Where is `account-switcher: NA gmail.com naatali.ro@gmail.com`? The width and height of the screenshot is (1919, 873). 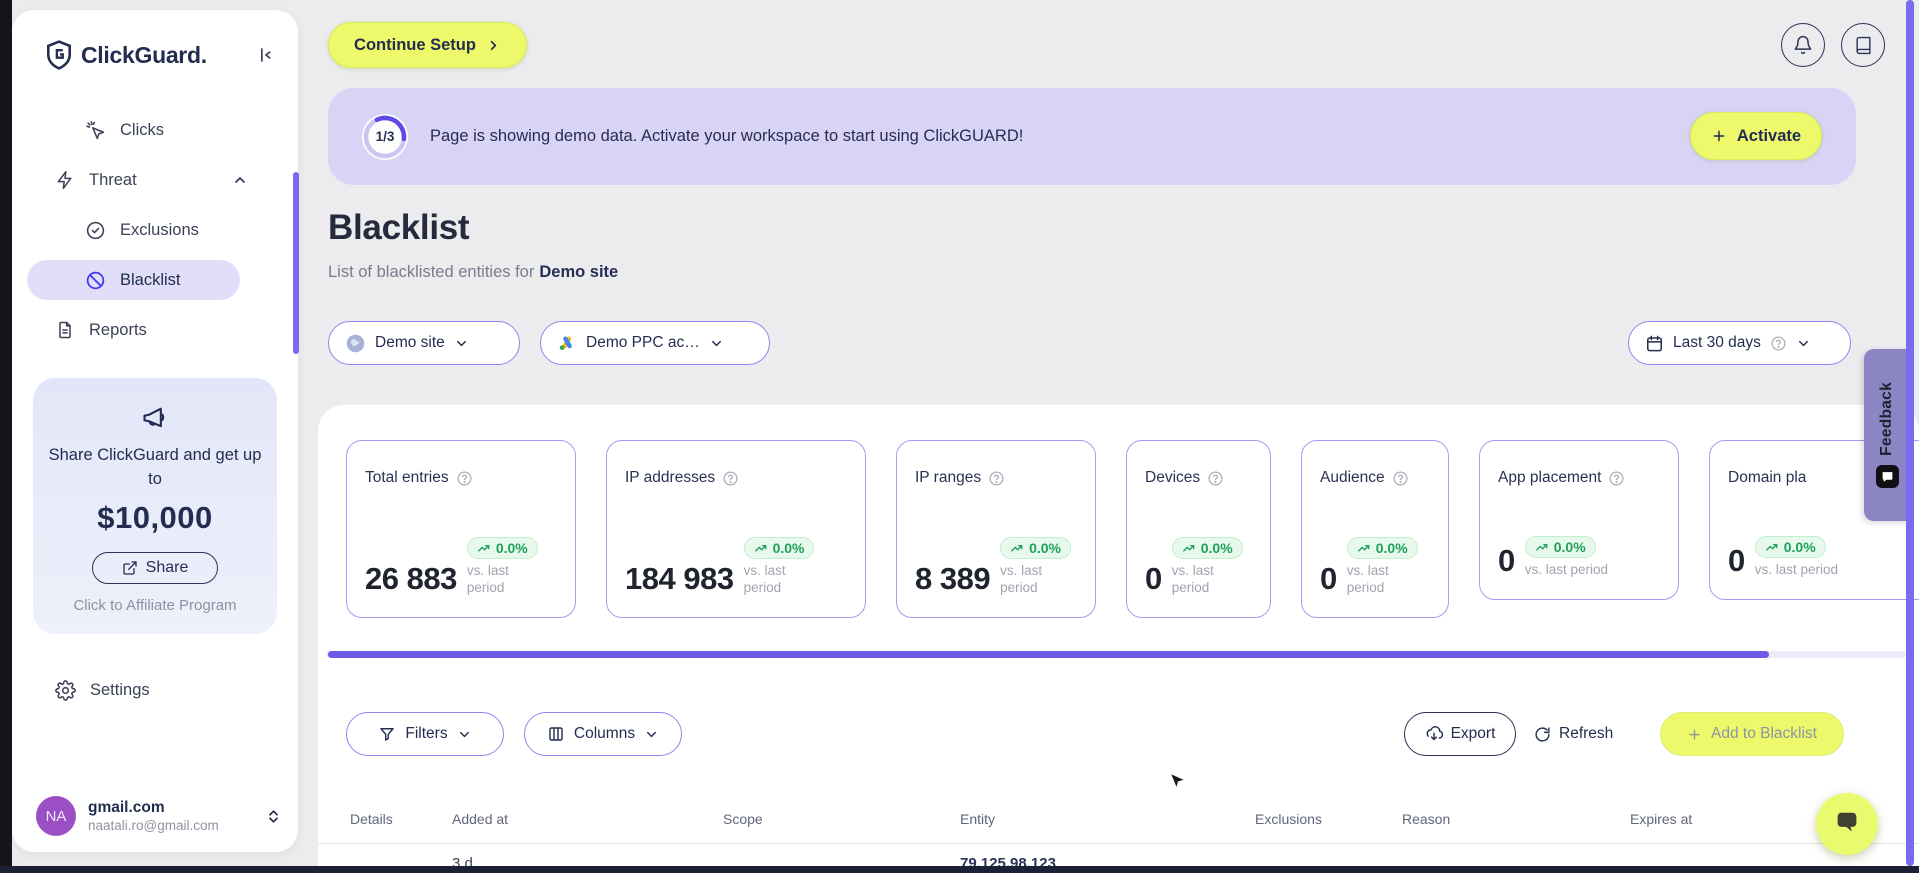
account-switcher: NA gmail.com naatali.ro@gmail.com is located at coordinates (159, 816).